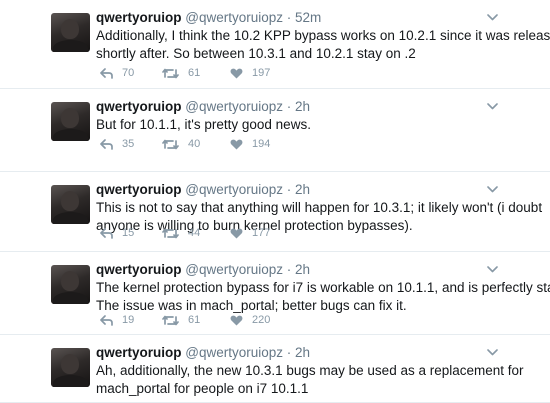  Describe the element at coordinates (128, 320) in the screenshot. I see `reply-count: 19` at that location.